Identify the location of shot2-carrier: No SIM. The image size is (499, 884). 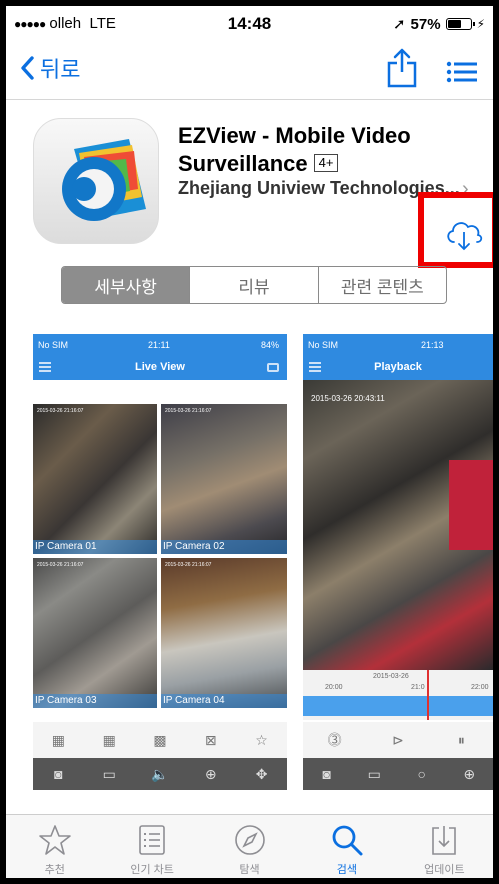
(323, 345).